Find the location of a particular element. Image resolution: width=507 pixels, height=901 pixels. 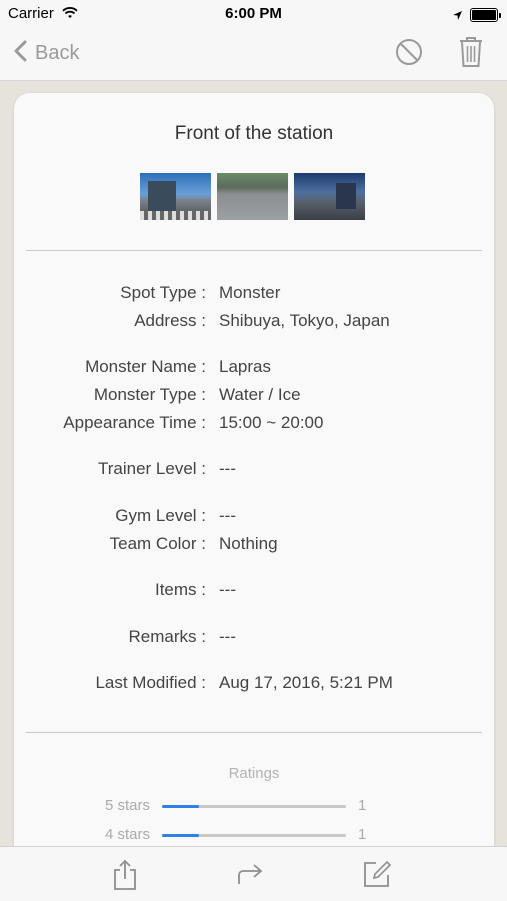

edit-button is located at coordinates (377, 876).